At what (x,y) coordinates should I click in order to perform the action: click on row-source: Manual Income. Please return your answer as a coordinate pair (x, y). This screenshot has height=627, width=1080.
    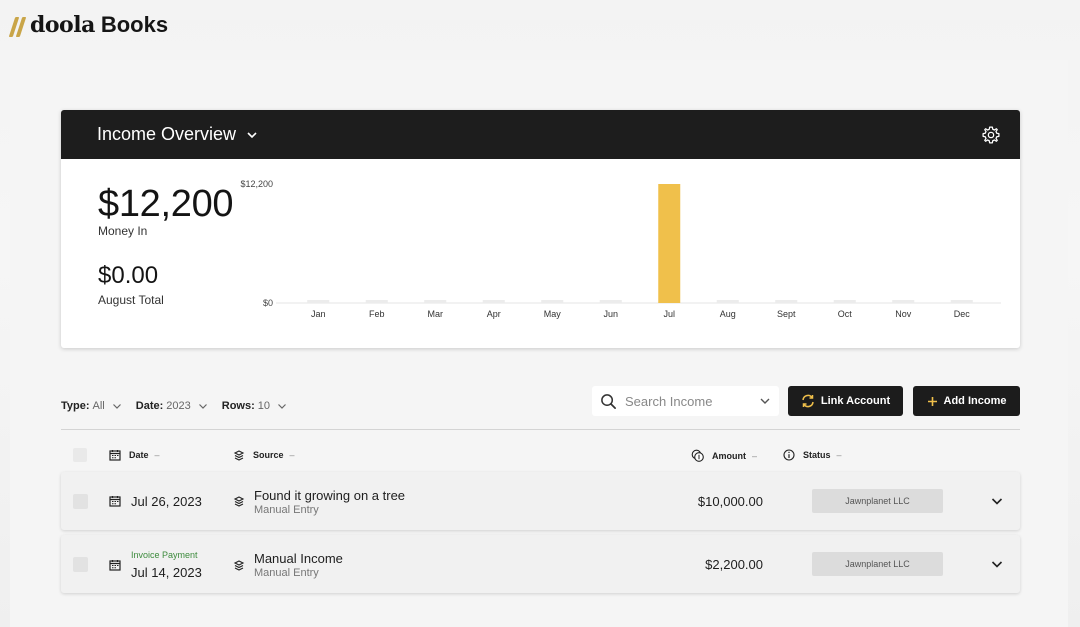
    Looking at the image, I should click on (298, 558).